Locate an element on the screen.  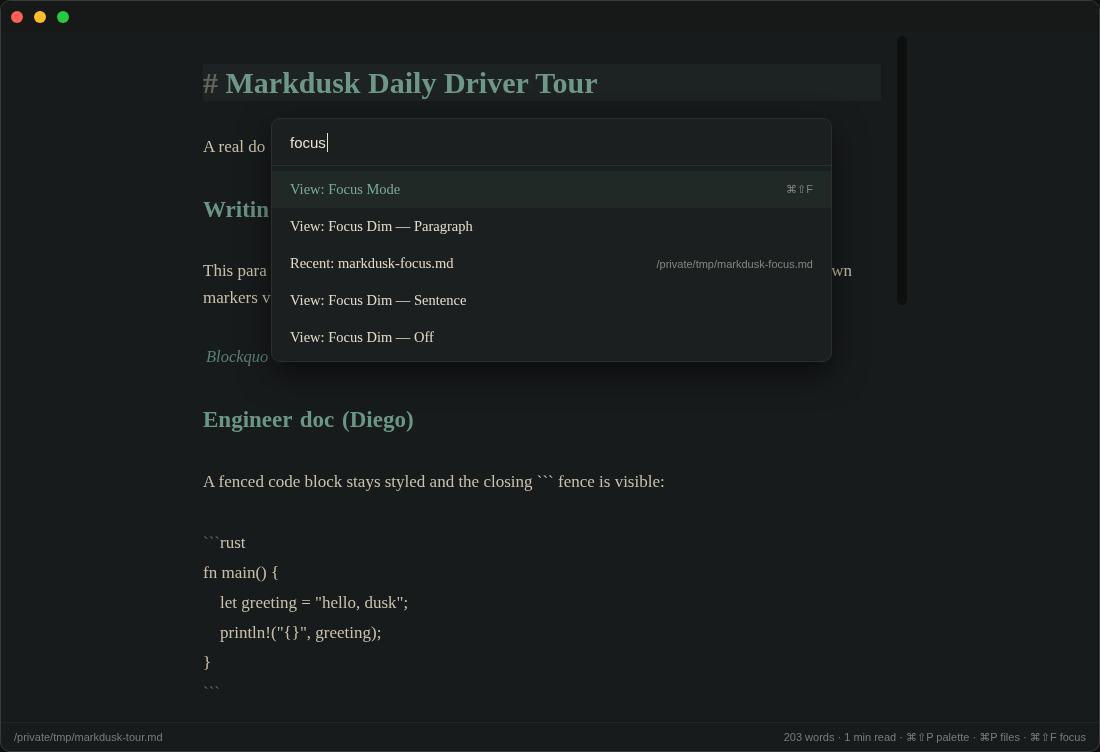
window-zoom-button is located at coordinates (63, 16).